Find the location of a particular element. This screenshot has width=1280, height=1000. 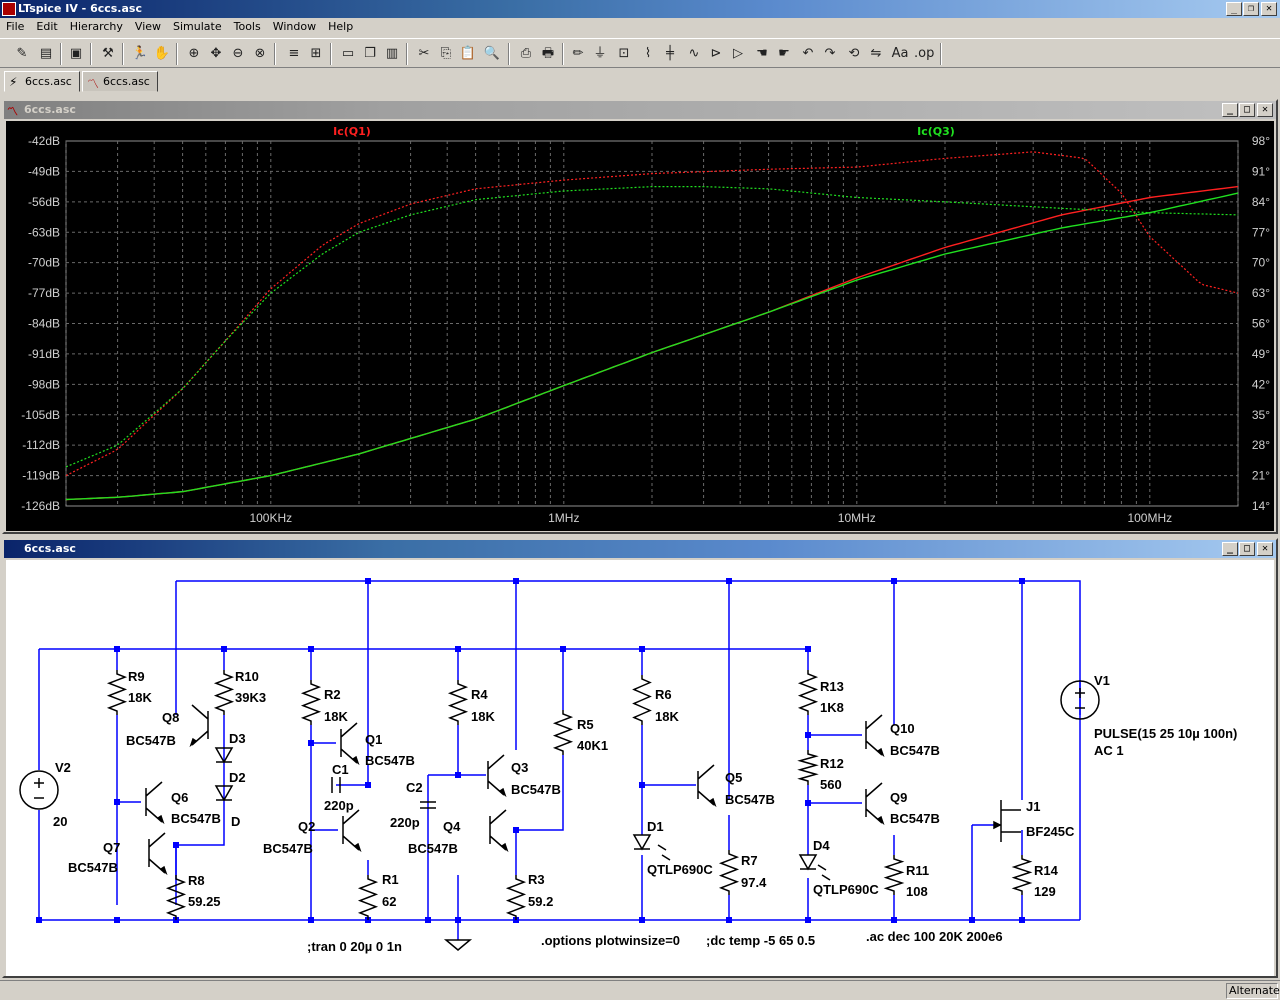

tab-schematic: ⚡ 6ccs.asc is located at coordinates (42, 81).